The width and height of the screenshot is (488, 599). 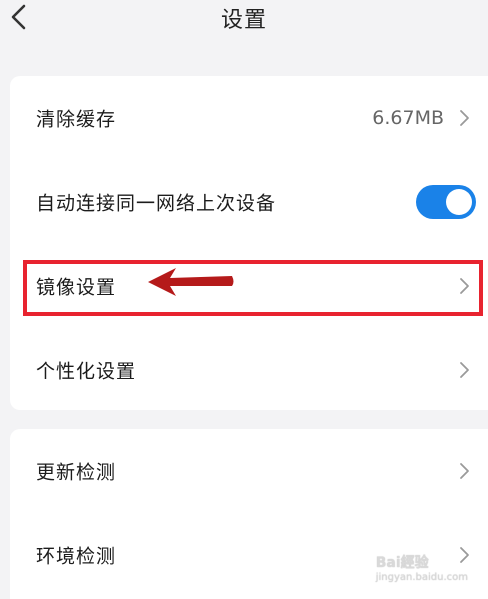 I want to click on environment-check-label: 环境检测, so click(x=76, y=556).